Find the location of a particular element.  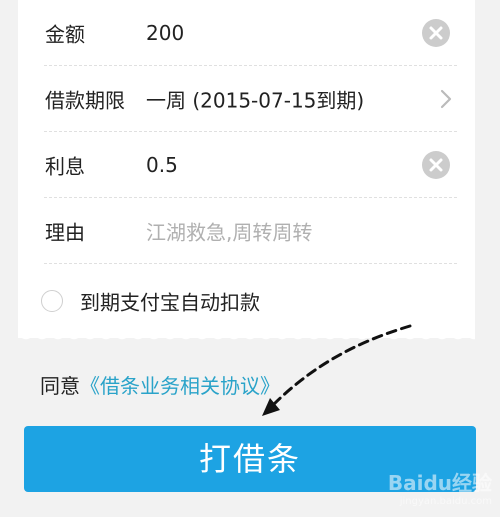

amount-input: 200 is located at coordinates (165, 33).